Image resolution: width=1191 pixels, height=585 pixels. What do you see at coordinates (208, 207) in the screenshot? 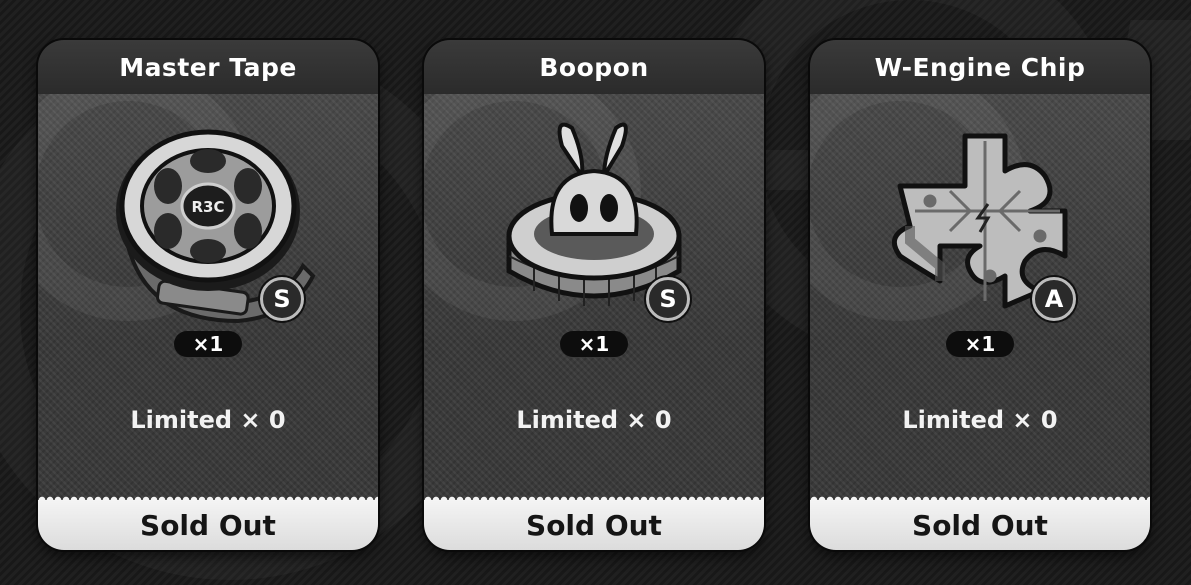
I see `svg-text: R3C` at bounding box center [208, 207].